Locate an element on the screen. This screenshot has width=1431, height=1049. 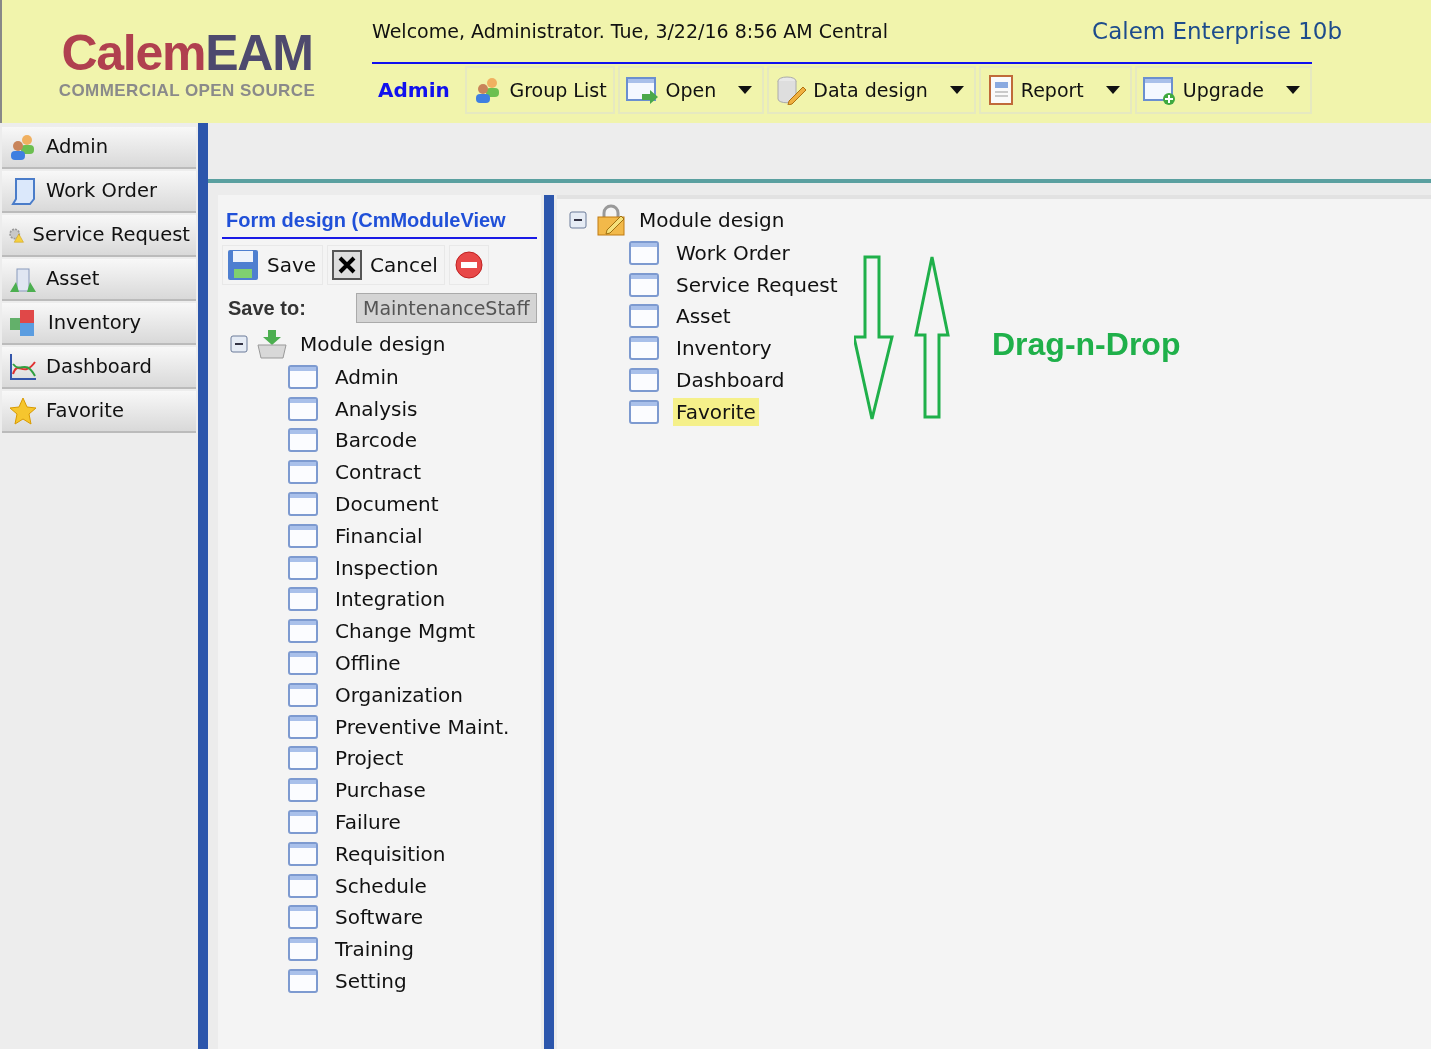
form-title: Form design (CmModuleView is located at coordinates (365, 220).